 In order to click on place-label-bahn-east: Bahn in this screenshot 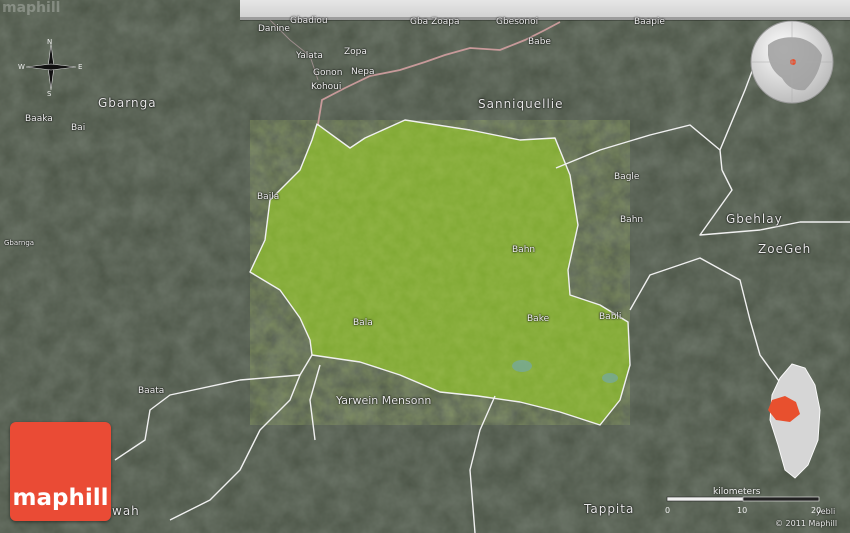, I will do `click(632, 220)`.